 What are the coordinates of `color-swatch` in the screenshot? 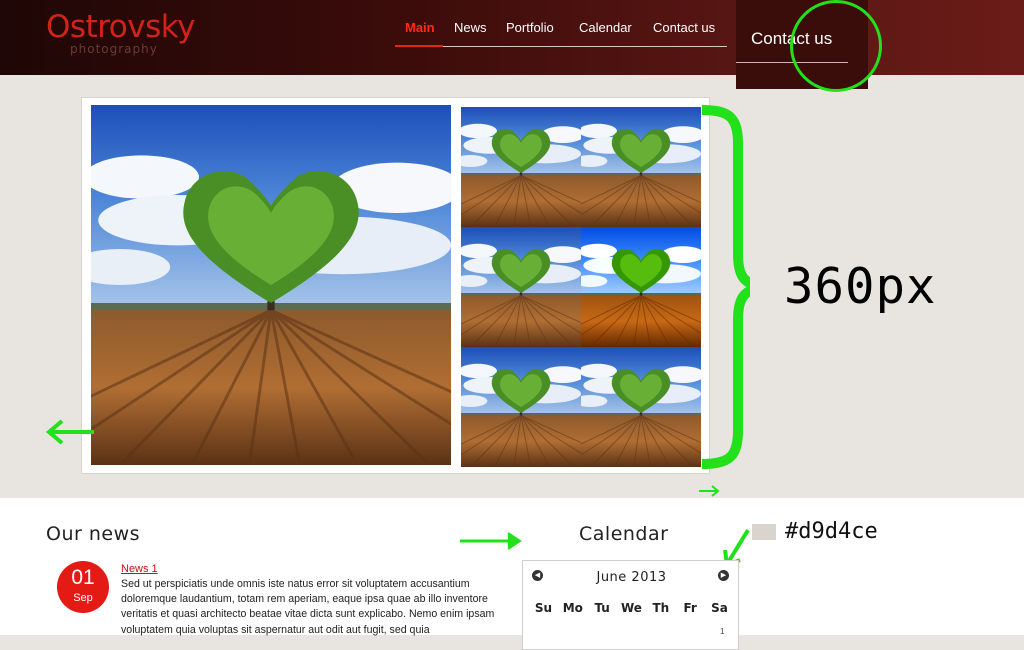 It's located at (764, 532).